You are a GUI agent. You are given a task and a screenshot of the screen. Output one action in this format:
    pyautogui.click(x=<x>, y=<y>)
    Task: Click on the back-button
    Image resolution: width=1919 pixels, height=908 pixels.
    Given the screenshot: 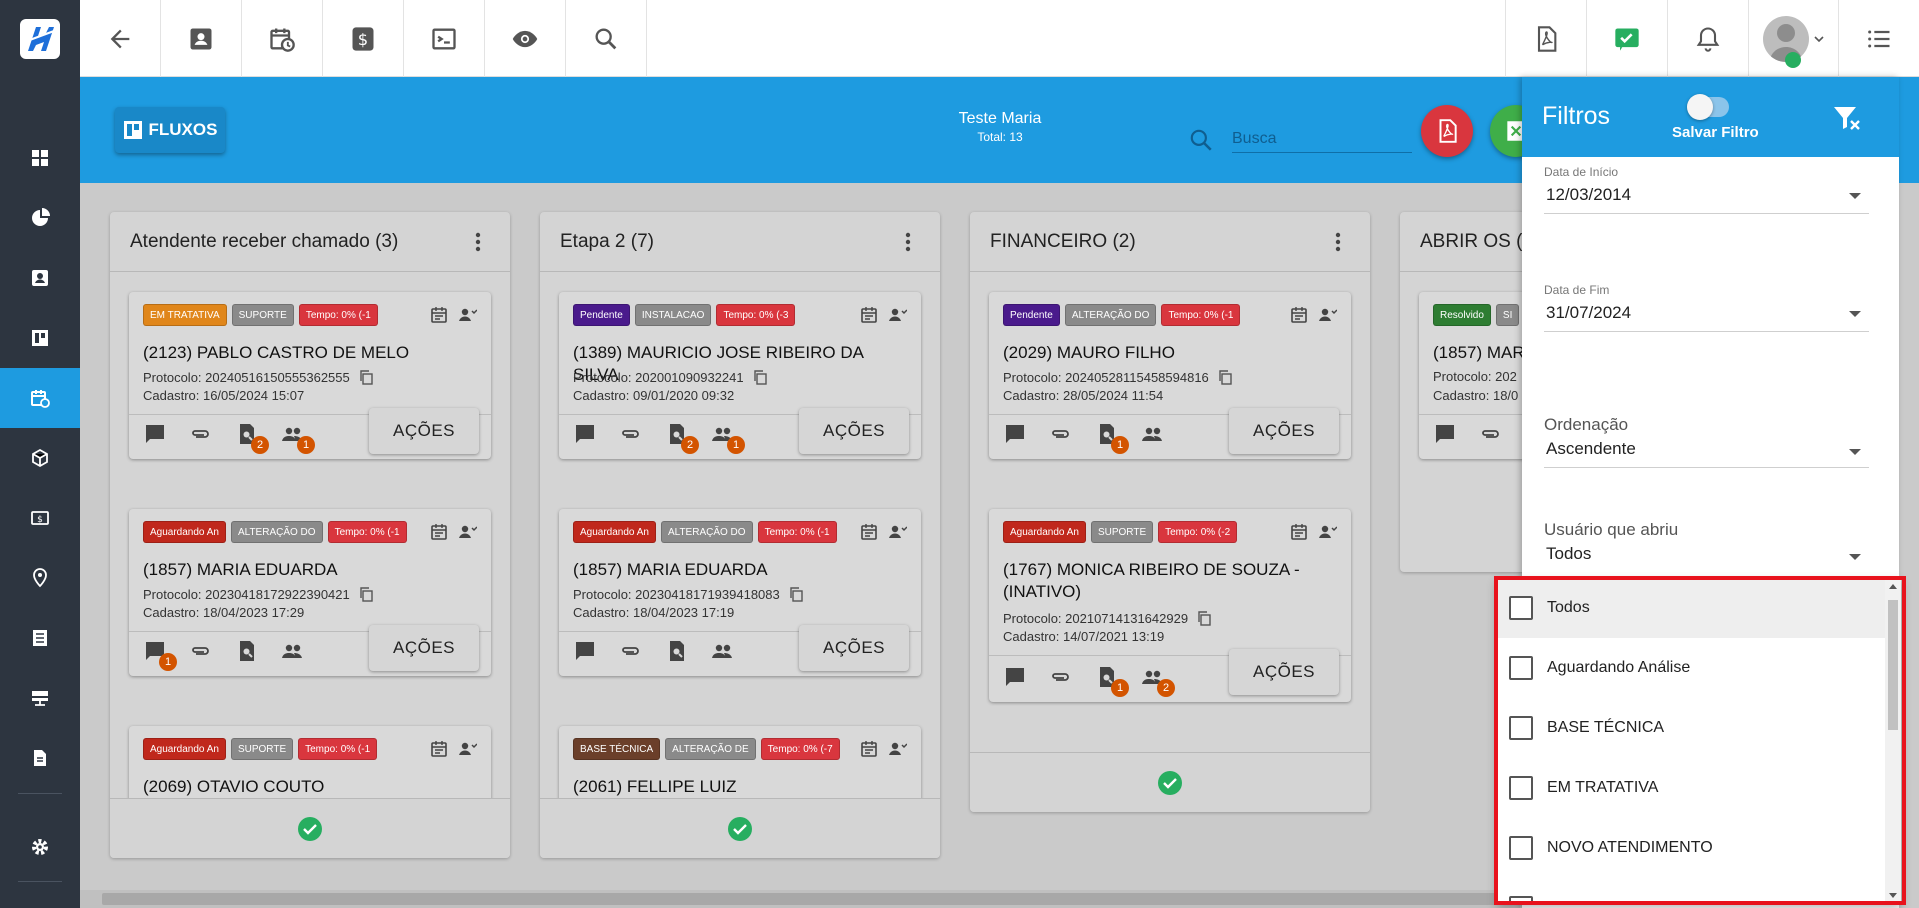 What is the action you would take?
    pyautogui.click(x=120, y=38)
    